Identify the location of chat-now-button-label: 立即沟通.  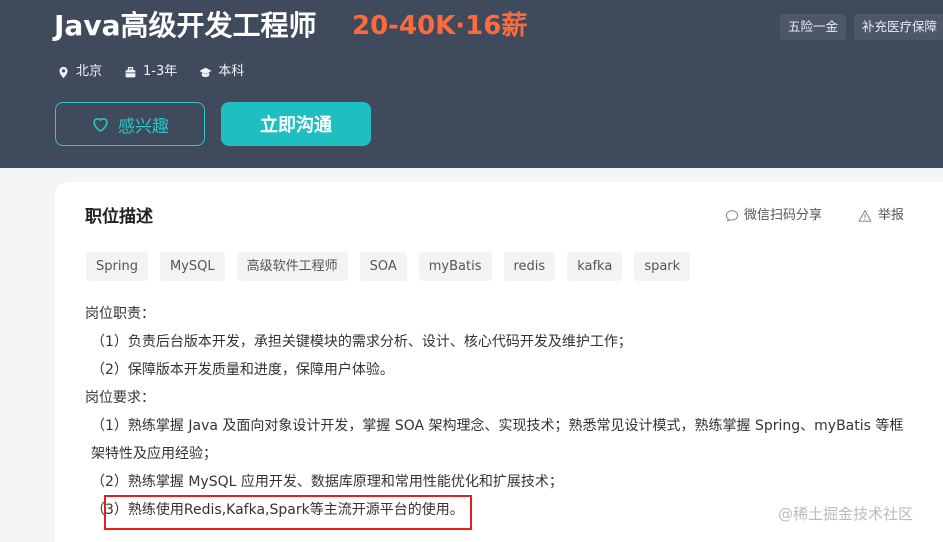
(296, 125).